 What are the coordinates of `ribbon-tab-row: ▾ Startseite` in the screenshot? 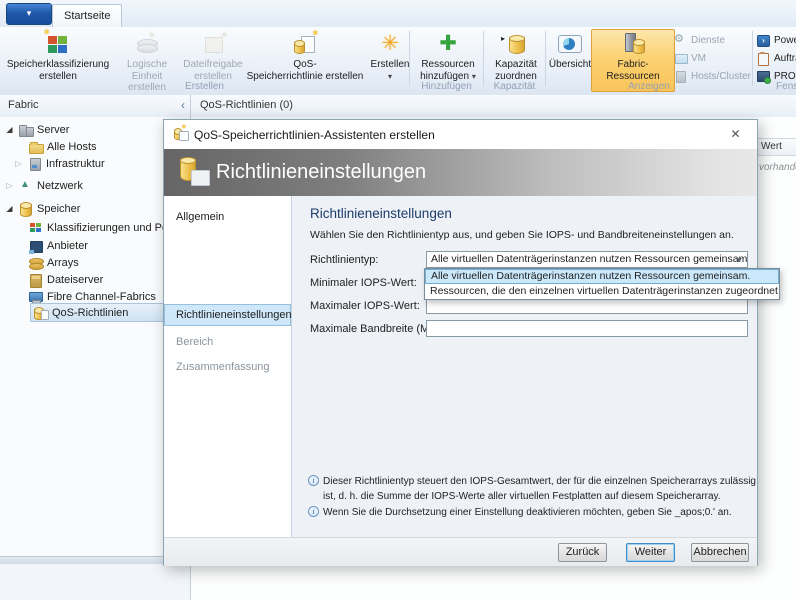 It's located at (398, 13).